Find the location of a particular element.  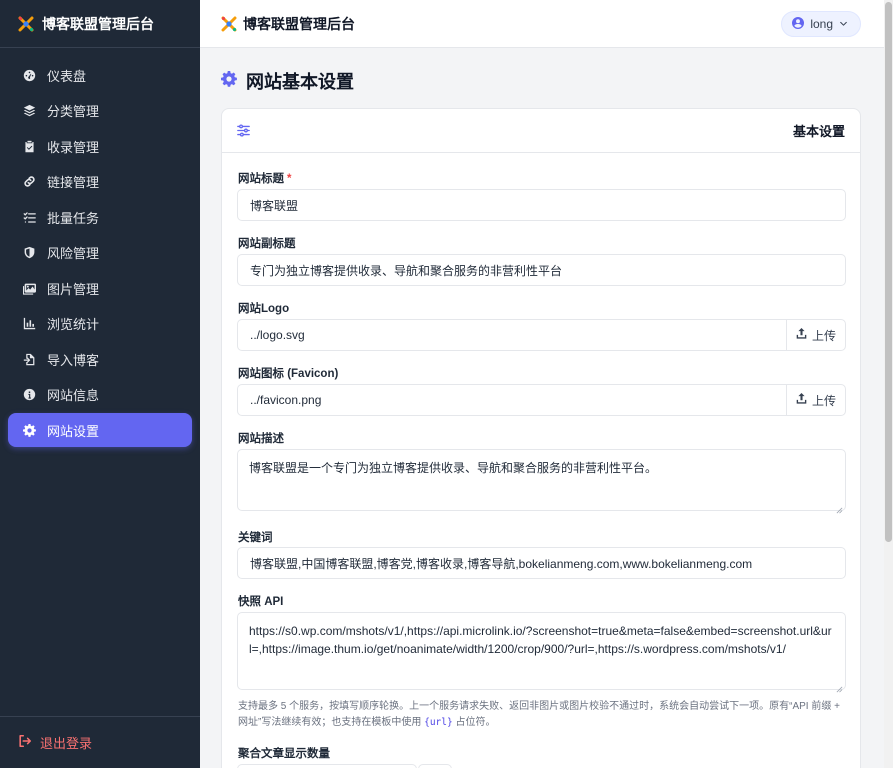

site-favicon-label: 网站图标 (Favicon) is located at coordinates (288, 374).